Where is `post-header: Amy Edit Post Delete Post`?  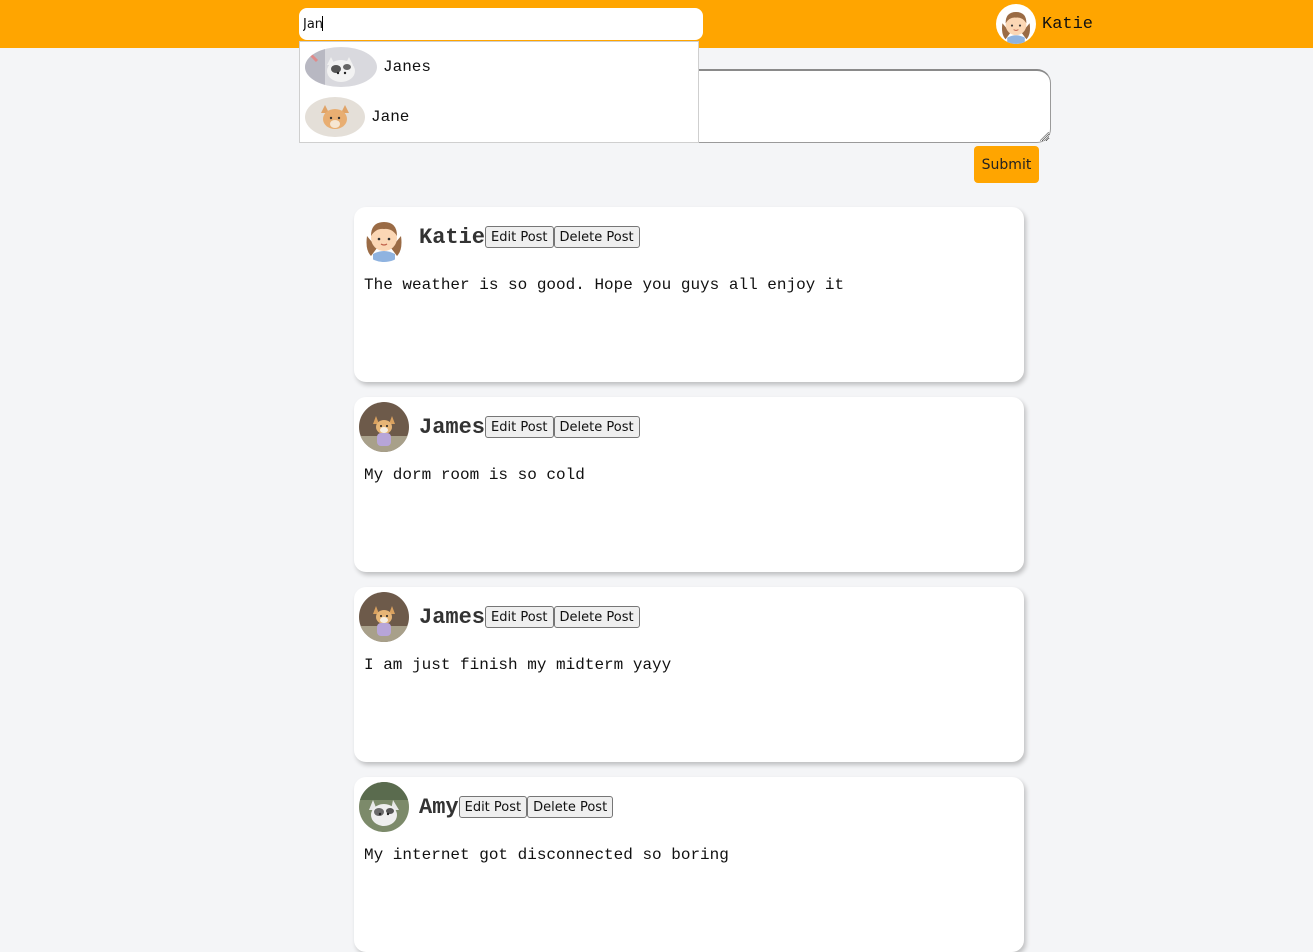
post-header: Amy Edit Post Delete Post is located at coordinates (486, 807).